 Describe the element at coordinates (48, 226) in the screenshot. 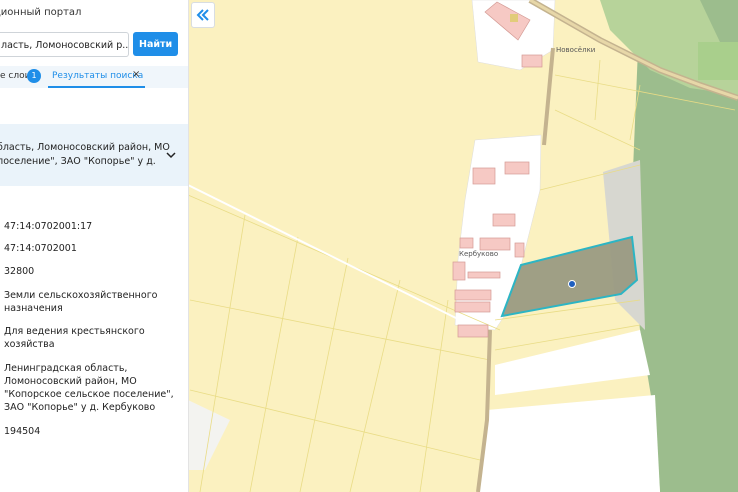

I see `attr-cadastral-number: 47:14:0702001:17` at that location.